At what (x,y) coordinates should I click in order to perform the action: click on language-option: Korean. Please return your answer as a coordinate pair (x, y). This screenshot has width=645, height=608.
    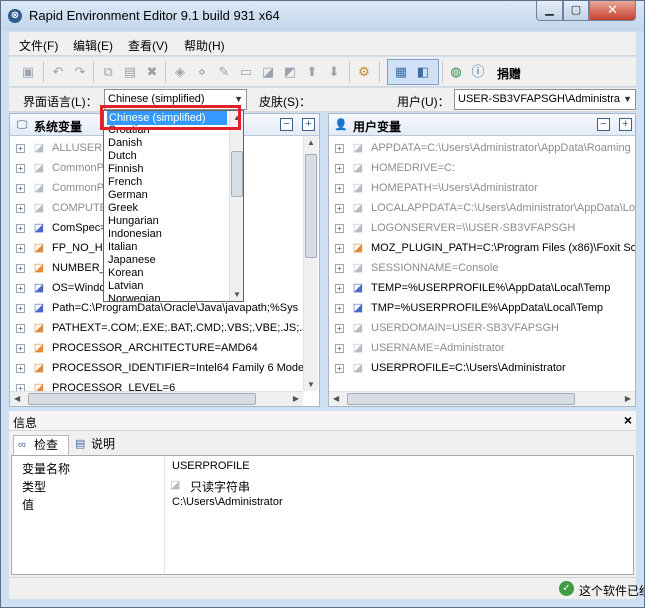
    Looking at the image, I should click on (125, 273).